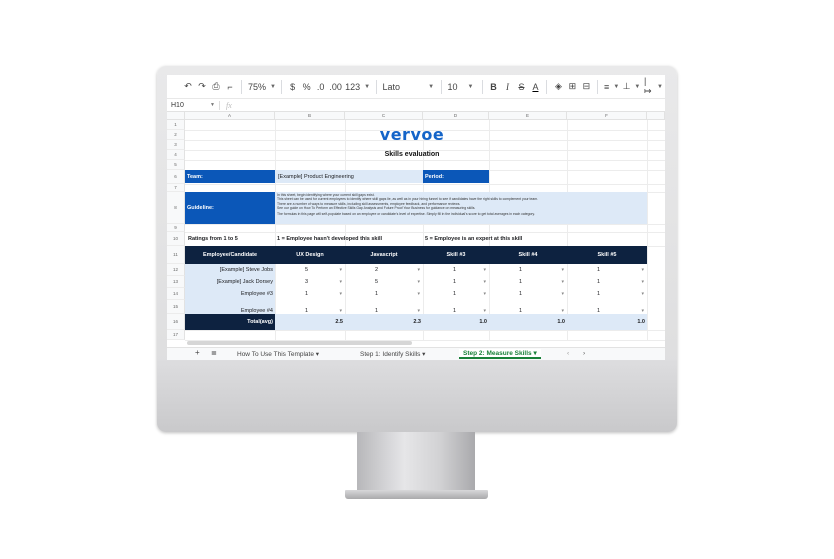  I want to click on total-value: 2.5, so click(310, 322).